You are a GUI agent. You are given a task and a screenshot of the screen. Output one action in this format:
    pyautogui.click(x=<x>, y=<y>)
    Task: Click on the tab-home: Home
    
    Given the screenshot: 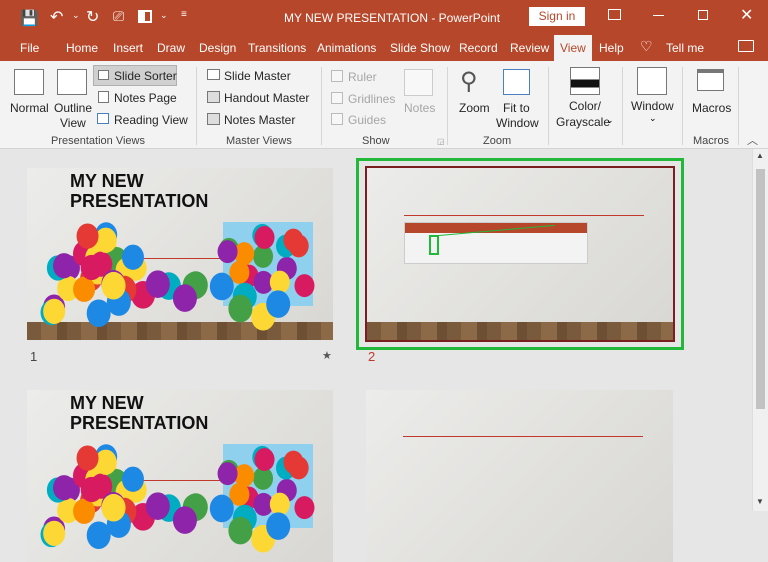 What is the action you would take?
    pyautogui.click(x=82, y=48)
    